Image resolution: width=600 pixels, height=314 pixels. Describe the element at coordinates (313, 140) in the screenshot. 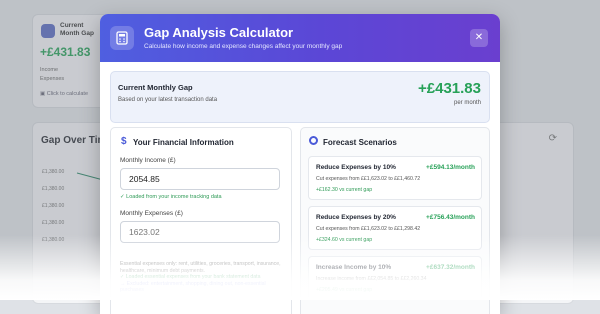

I see `target-icon` at that location.